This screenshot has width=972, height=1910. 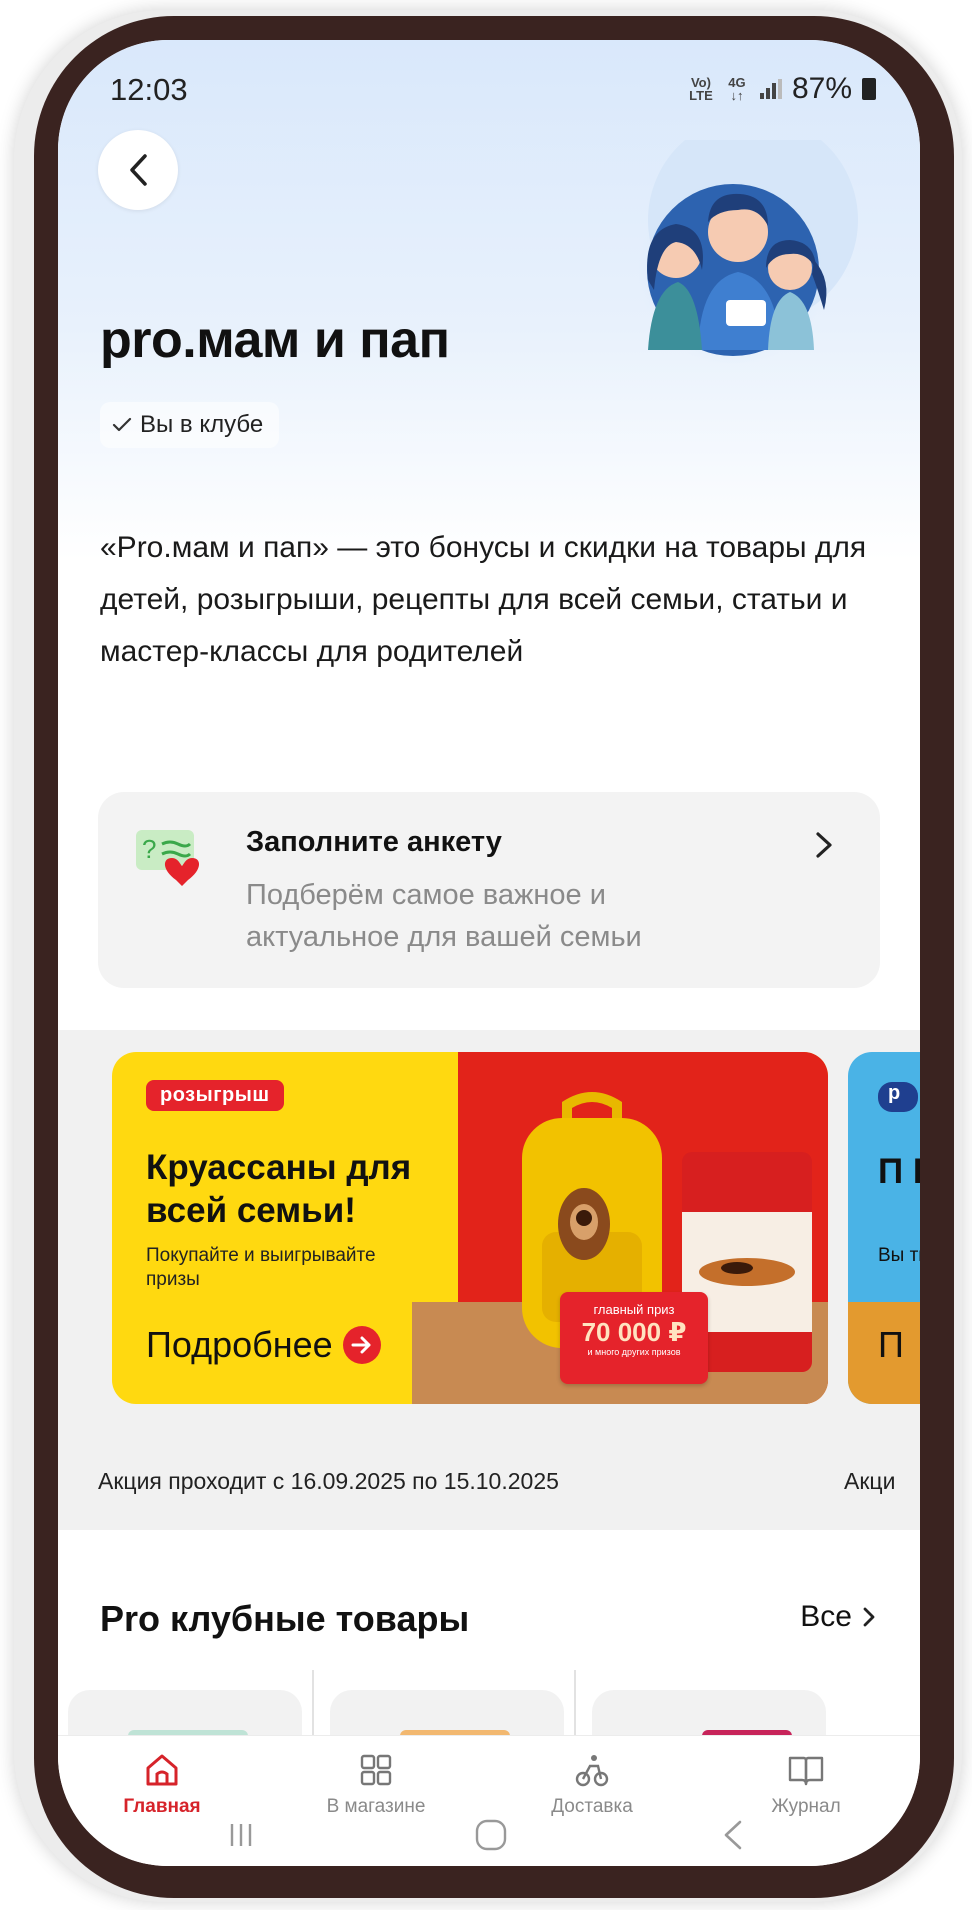 What do you see at coordinates (899, 1171) in the screenshot?
I see `promo-next-title: П Б` at bounding box center [899, 1171].